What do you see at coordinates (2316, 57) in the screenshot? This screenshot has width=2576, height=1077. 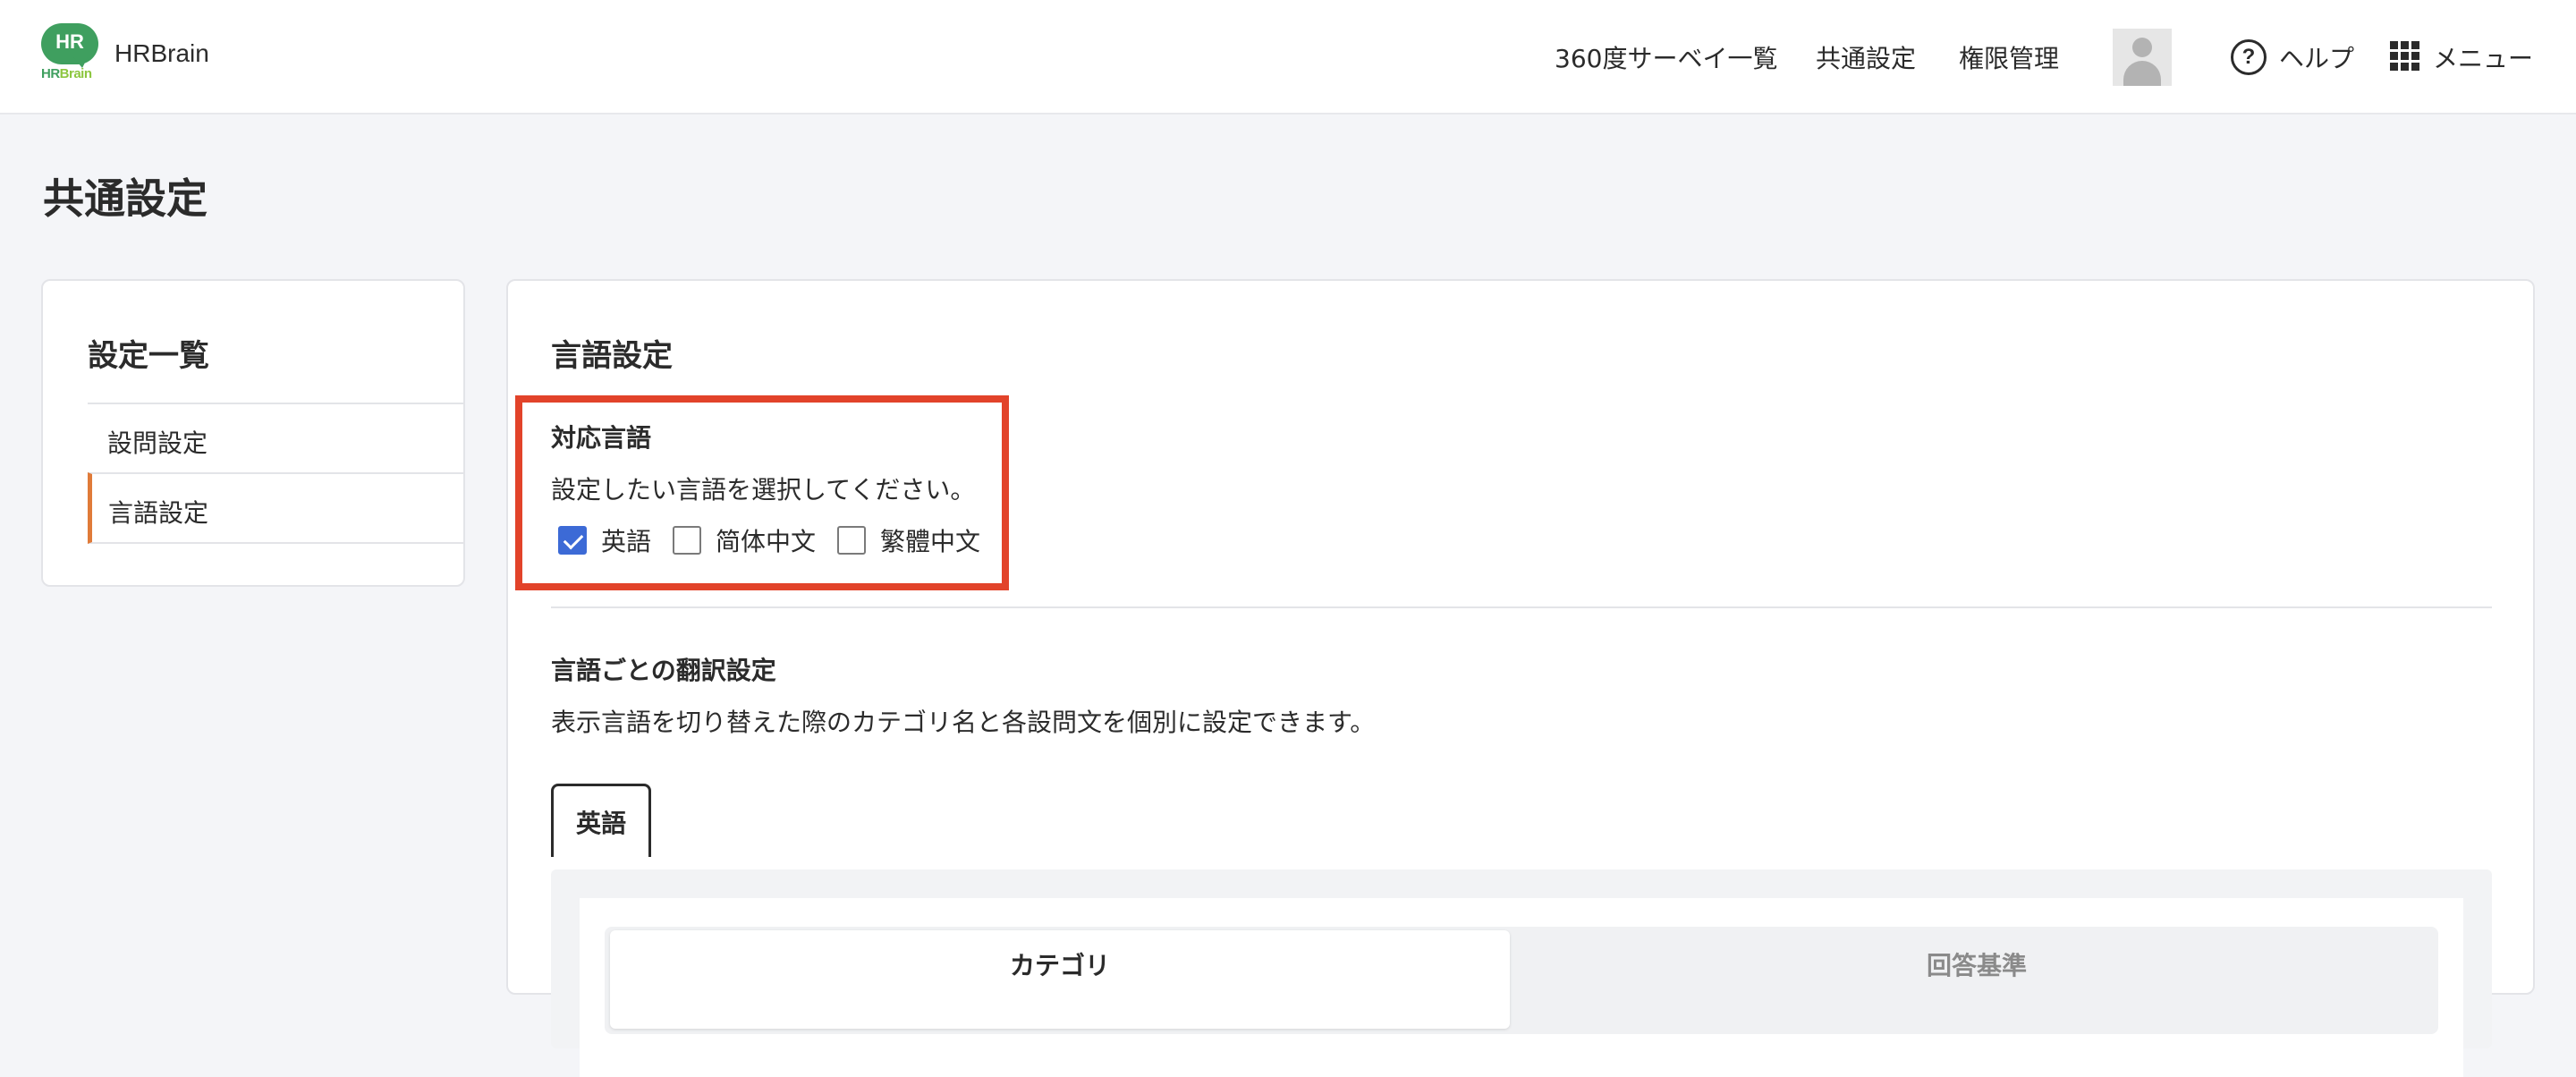 I see `help-link-label: ヘルプ` at bounding box center [2316, 57].